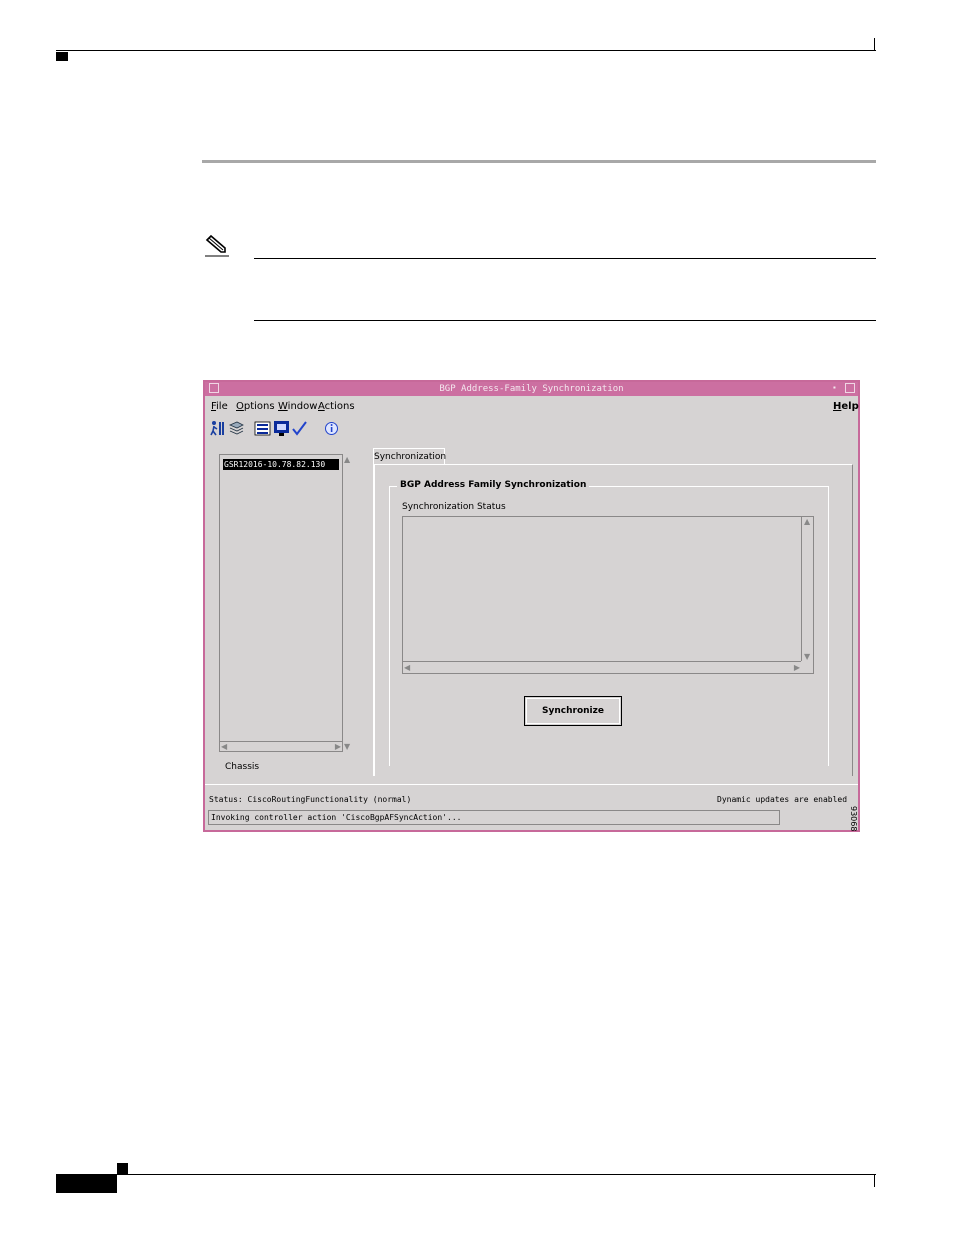 This screenshot has height=1235, width=954. Describe the element at coordinates (347, 603) in the screenshot. I see `chassis-vscrollbar: ▲ ▼` at that location.